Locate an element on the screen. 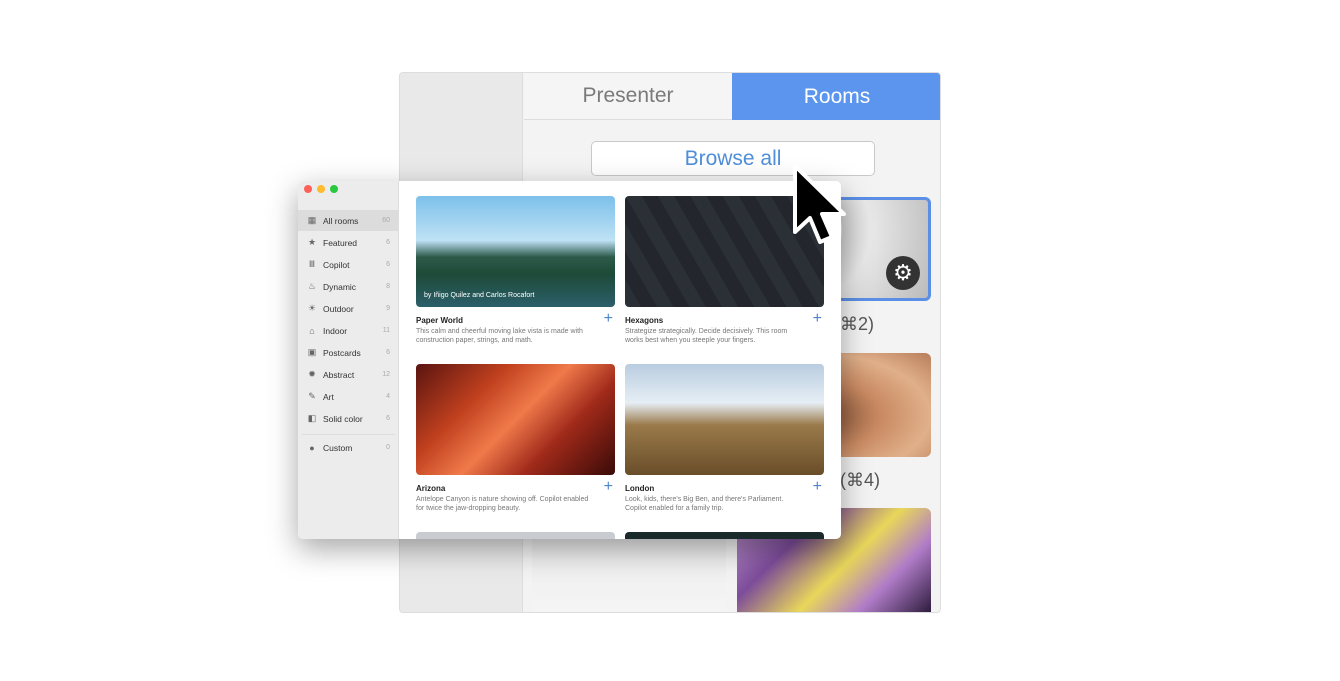 This screenshot has height=681, width=1340. sidebar-item-solid-color: ◧ Solid color 6 is located at coordinates (348, 418).